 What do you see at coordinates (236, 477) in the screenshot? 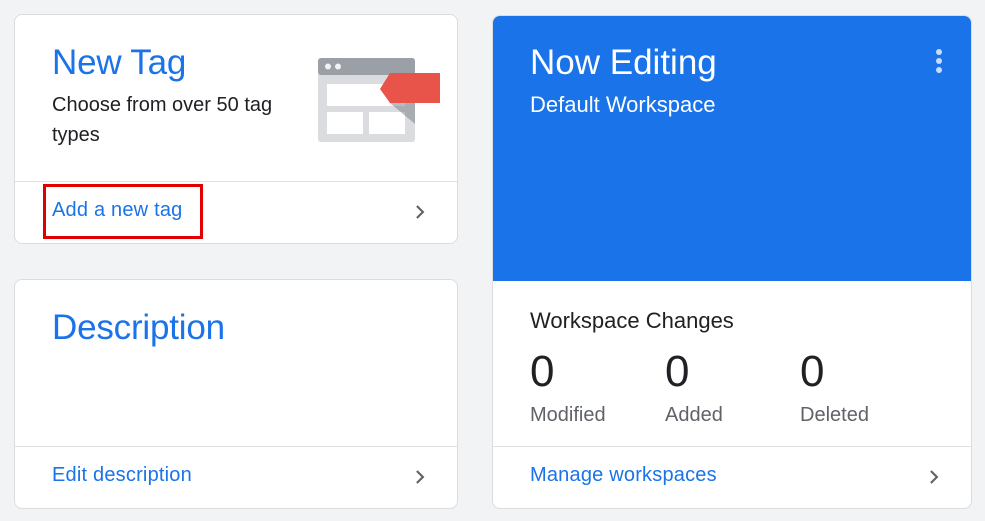
I see `edit-description-link-row: Edit description` at bounding box center [236, 477].